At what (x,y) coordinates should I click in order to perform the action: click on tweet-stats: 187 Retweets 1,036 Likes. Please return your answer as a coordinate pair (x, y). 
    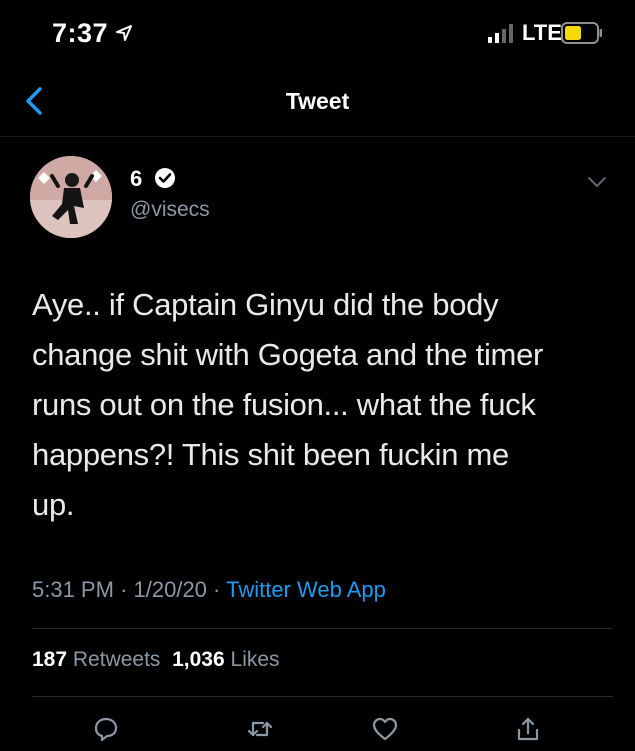
    Looking at the image, I should click on (156, 660).